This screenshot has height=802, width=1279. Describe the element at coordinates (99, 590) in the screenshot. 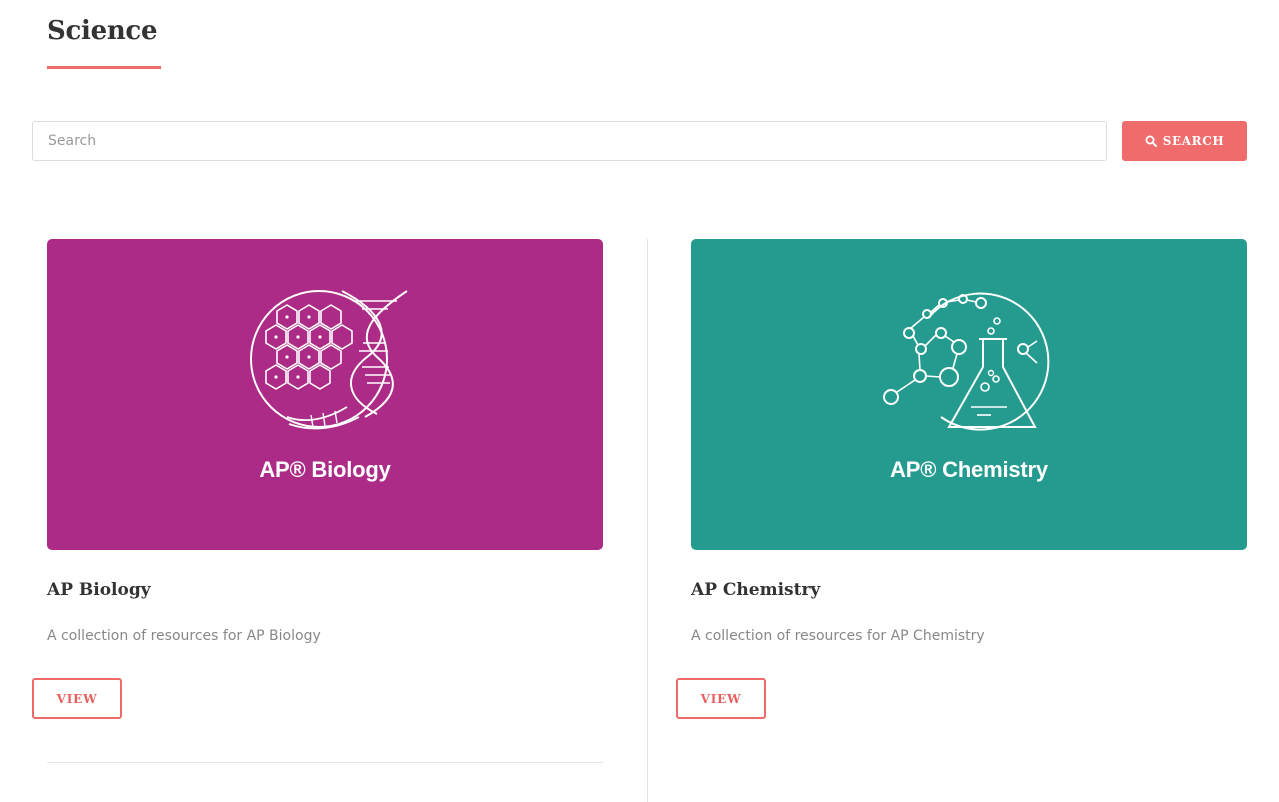

I see `card-title: AP Biology` at that location.